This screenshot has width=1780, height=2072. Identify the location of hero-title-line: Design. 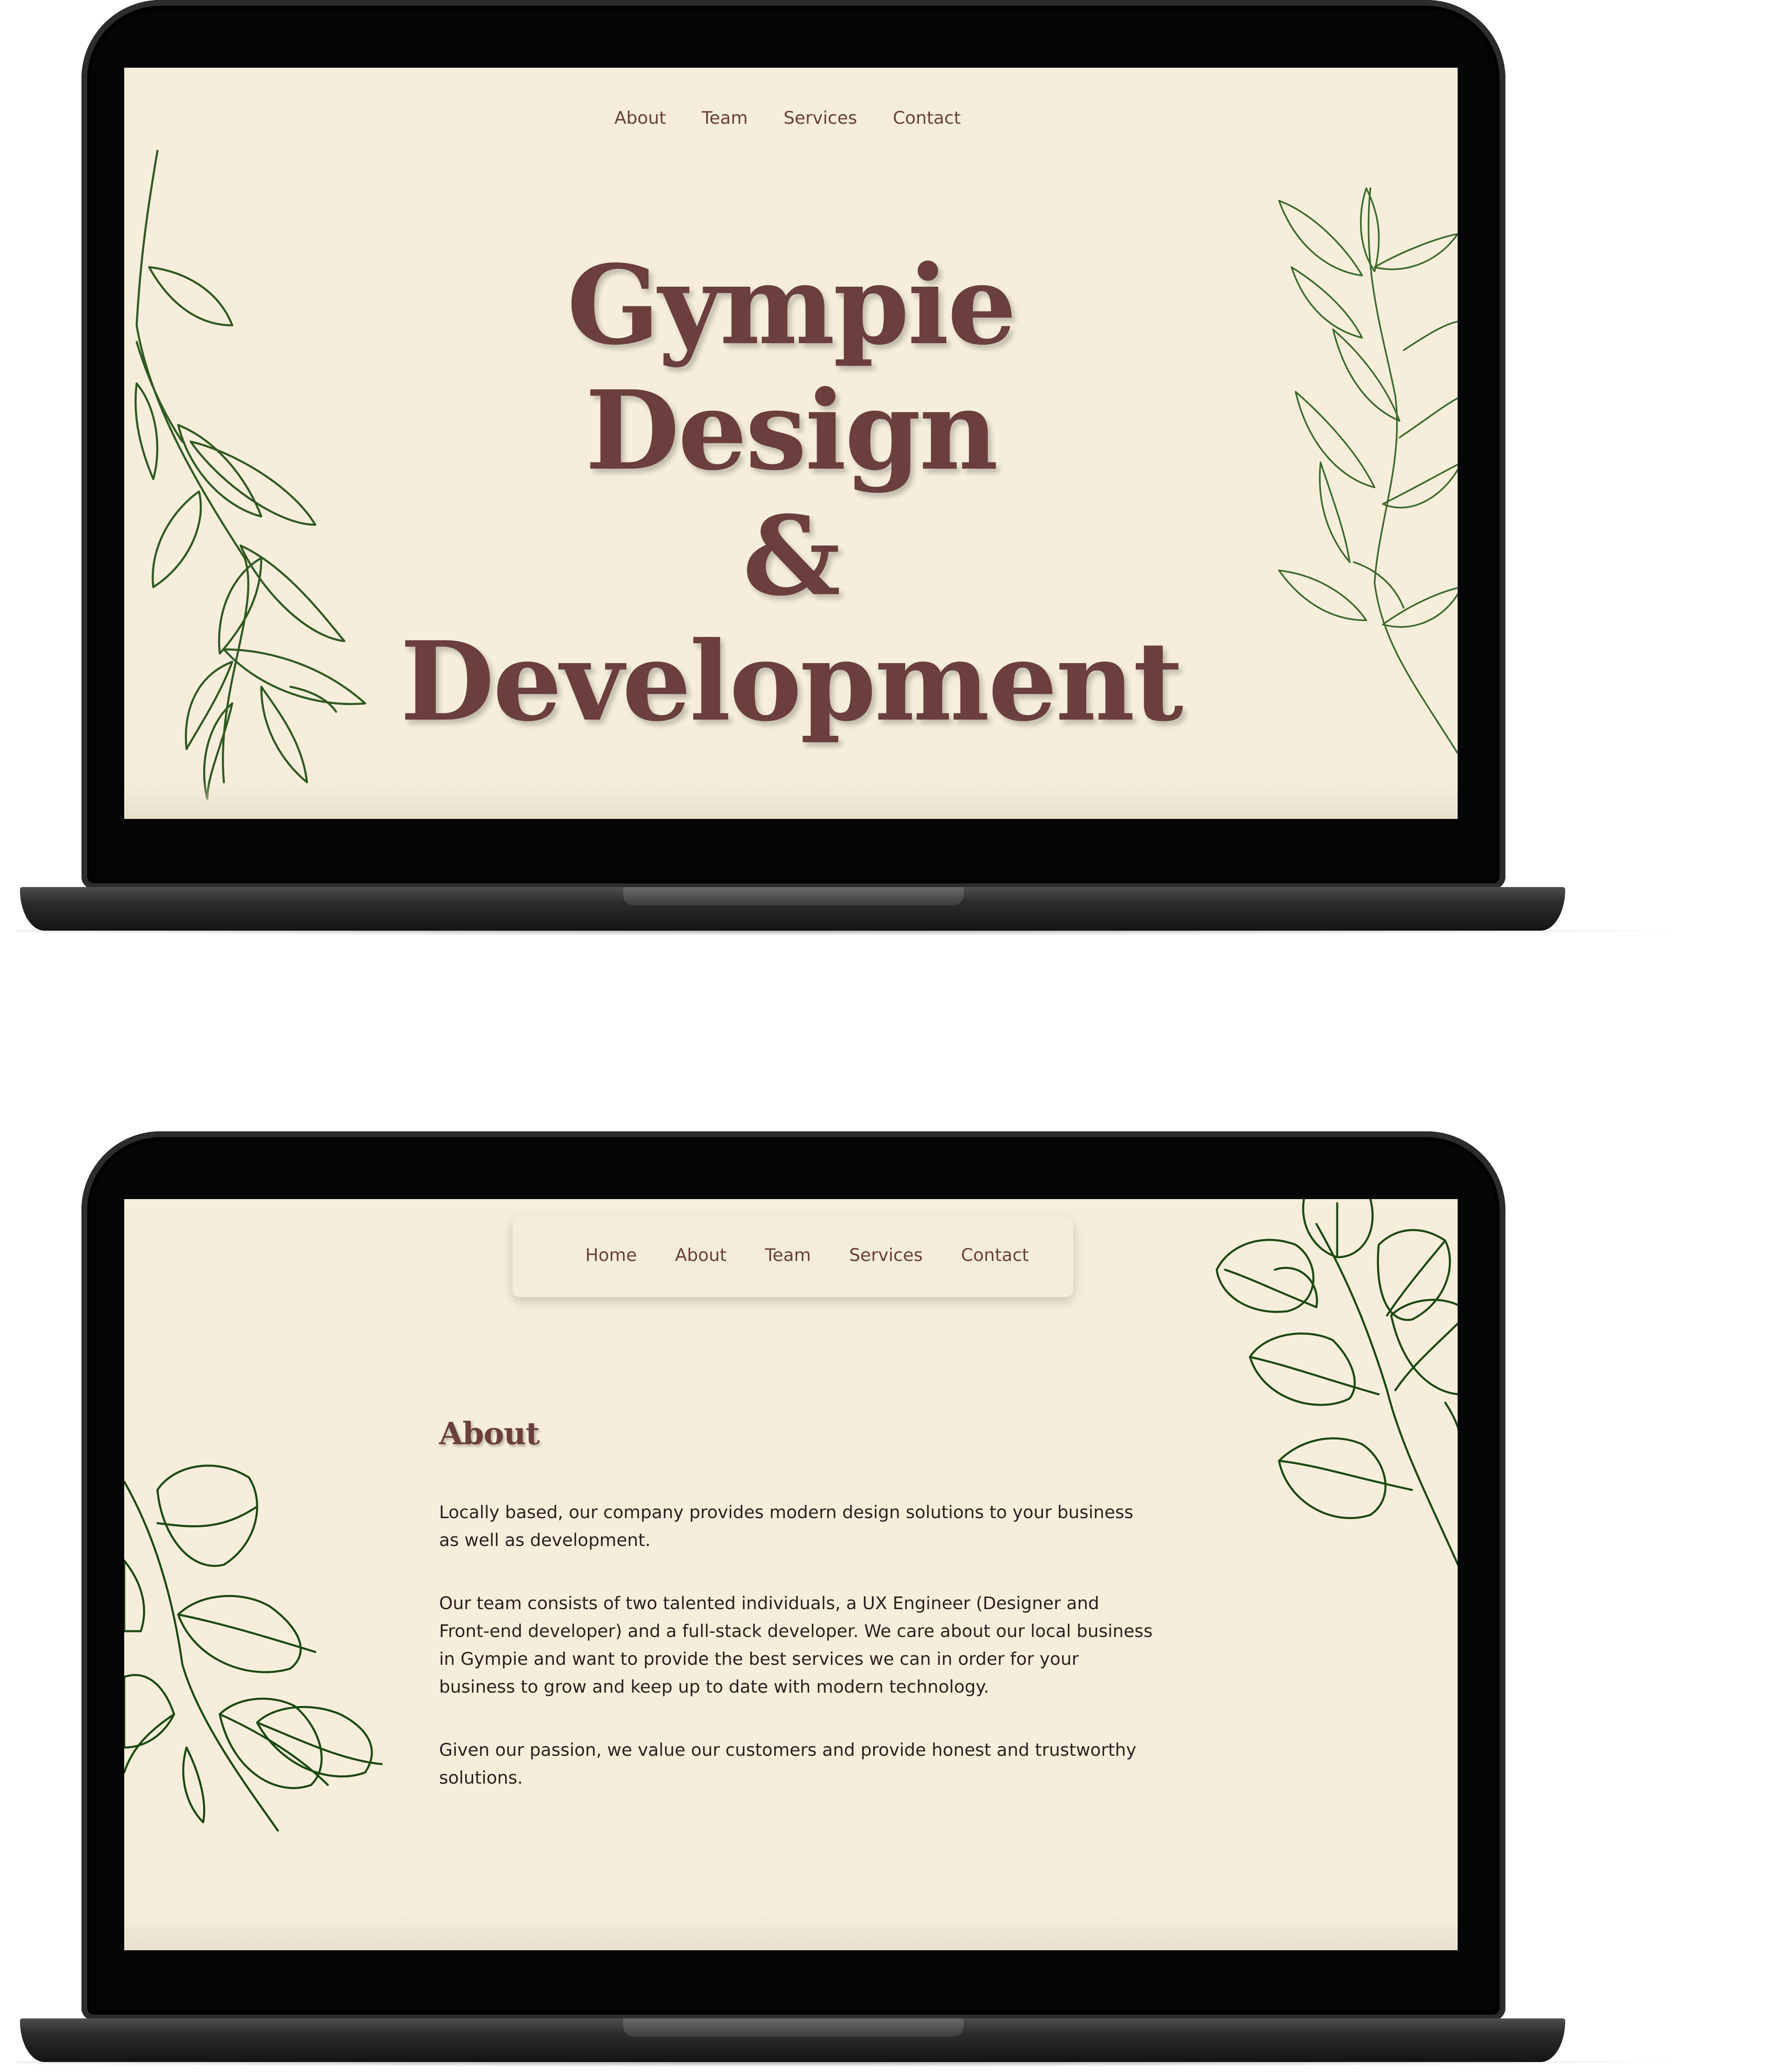
(792, 430).